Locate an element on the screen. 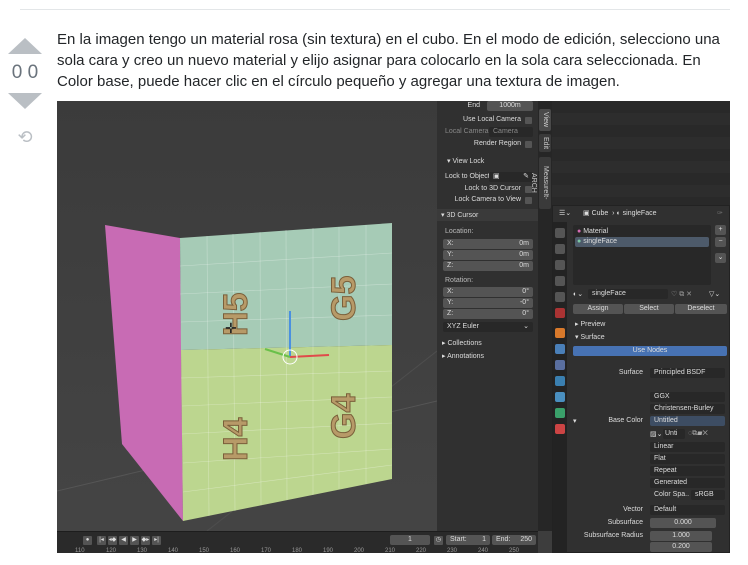 Image resolution: width=748 pixels, height=565 pixels. image-browse-icon: ▨⌄ is located at coordinates (656, 434).